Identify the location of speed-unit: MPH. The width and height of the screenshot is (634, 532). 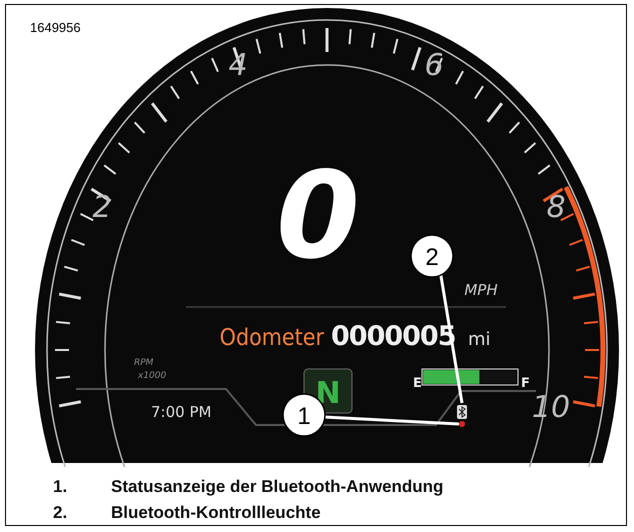
(481, 290).